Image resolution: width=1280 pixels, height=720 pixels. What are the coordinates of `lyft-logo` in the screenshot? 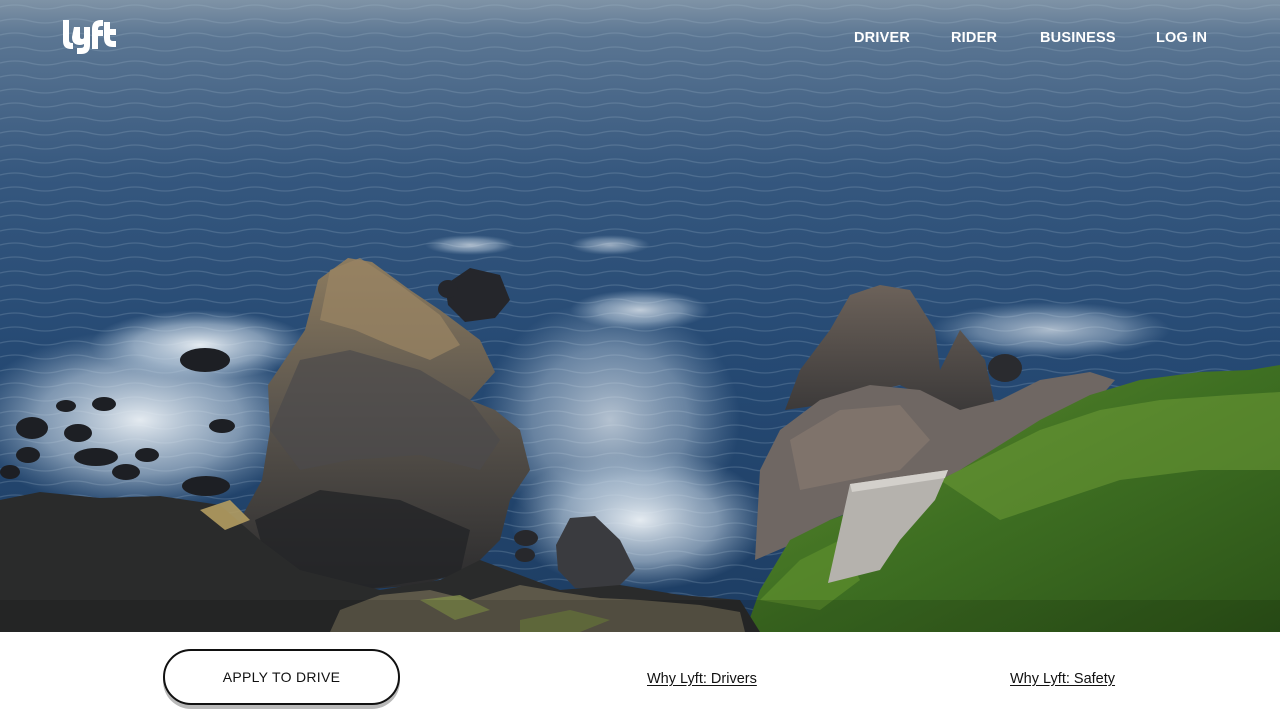 It's located at (90, 37).